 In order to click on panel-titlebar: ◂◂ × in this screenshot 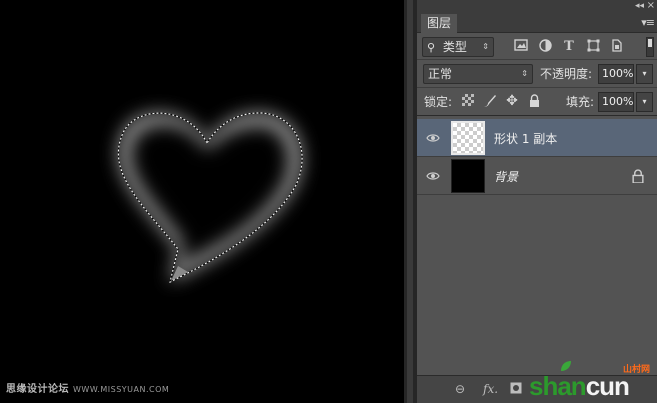, I will do `click(537, 7)`.